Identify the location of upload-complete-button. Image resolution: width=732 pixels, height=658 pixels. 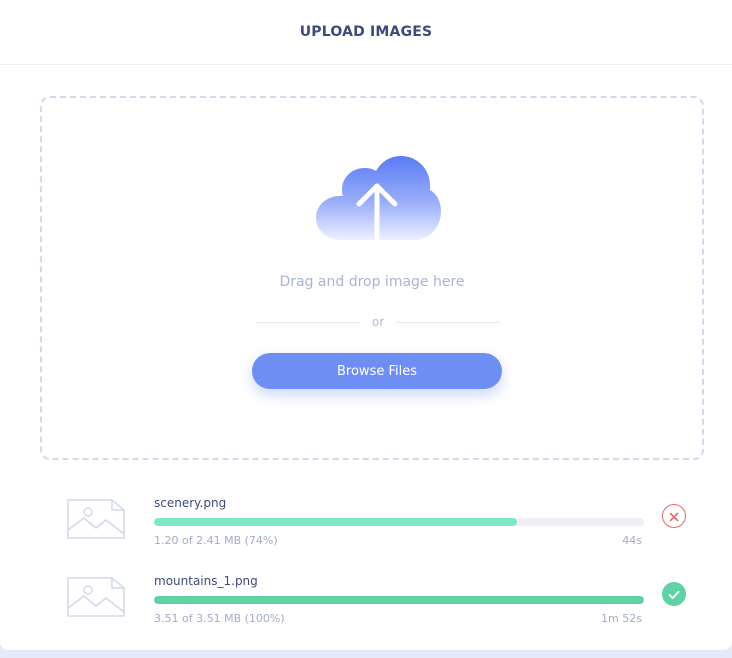
(674, 594).